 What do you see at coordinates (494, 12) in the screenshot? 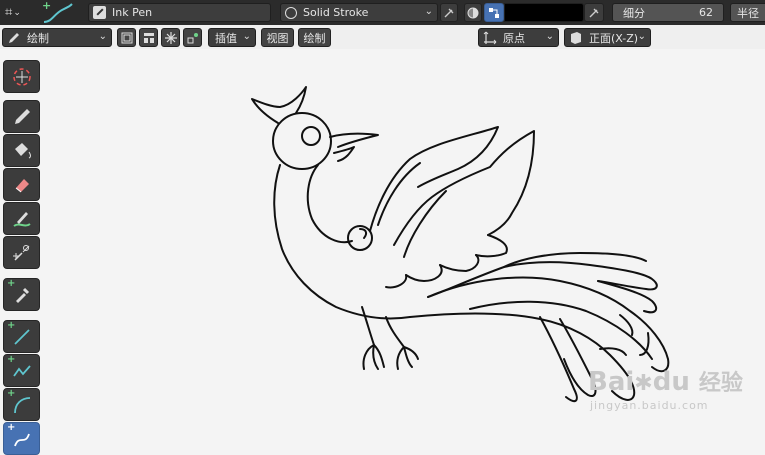
I see `color-mode-toggle` at bounding box center [494, 12].